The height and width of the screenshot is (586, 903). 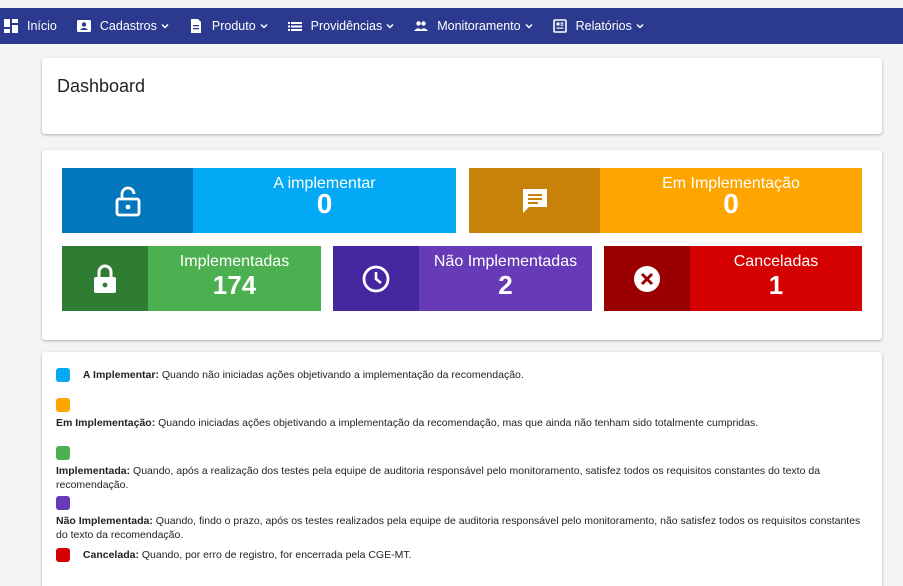 What do you see at coordinates (101, 86) in the screenshot?
I see `page-title: Dashboard` at bounding box center [101, 86].